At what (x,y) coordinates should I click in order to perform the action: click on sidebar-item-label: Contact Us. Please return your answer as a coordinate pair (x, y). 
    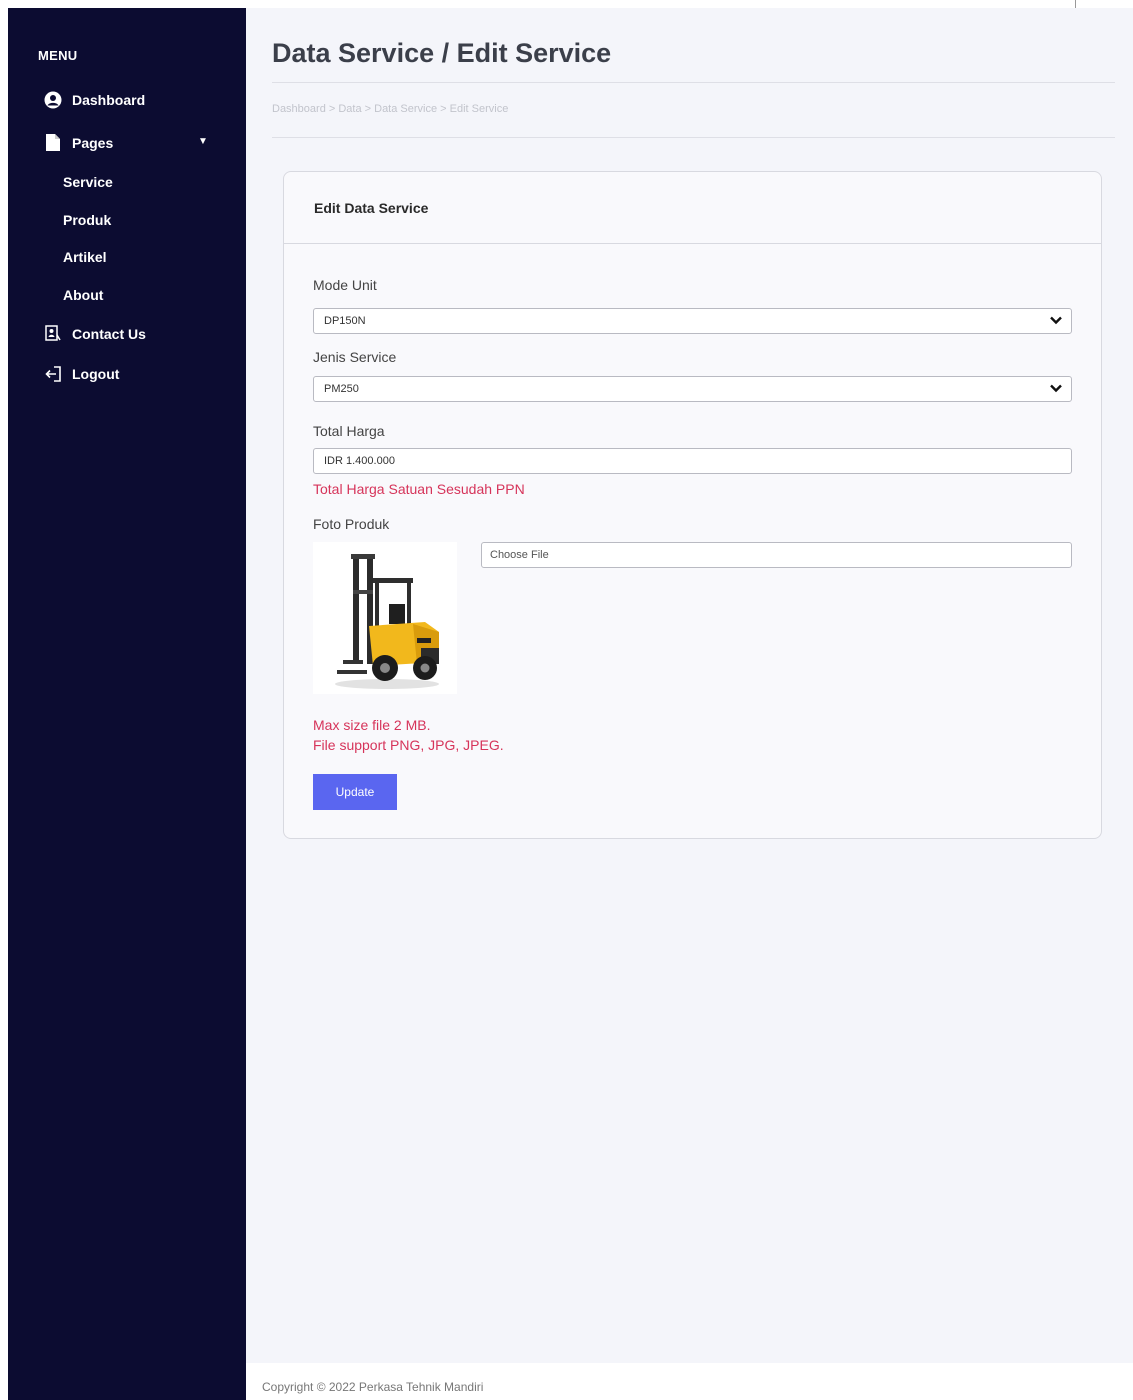
    Looking at the image, I should click on (109, 333).